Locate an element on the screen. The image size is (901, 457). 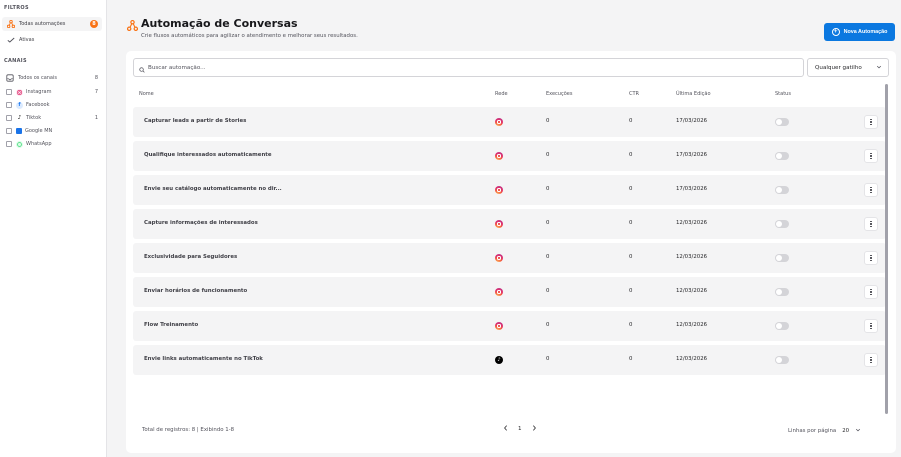
header-executions: Execuções is located at coordinates (559, 94).